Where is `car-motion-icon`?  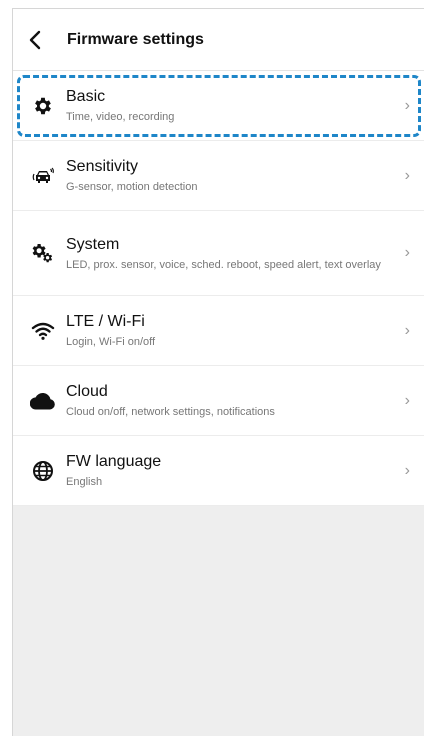
car-motion-icon is located at coordinates (43, 176).